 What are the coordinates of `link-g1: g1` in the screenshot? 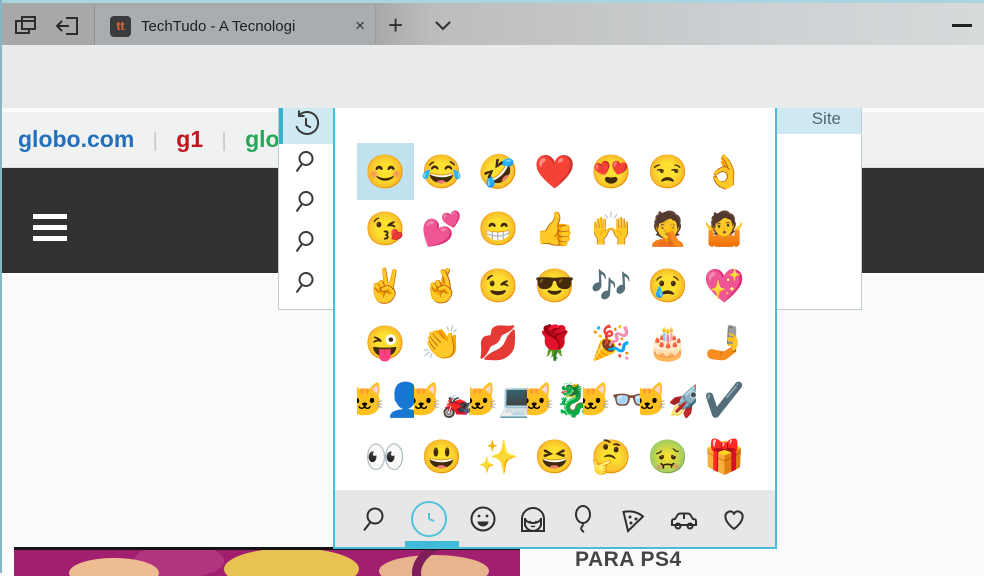 It's located at (189, 139).